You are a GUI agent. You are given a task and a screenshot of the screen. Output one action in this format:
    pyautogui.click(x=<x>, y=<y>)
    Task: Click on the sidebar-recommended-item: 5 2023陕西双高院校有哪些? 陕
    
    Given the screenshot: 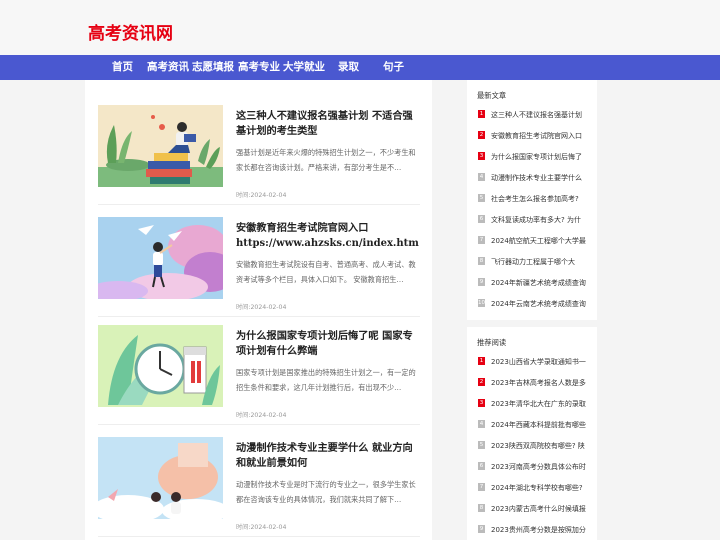 What is the action you would take?
    pyautogui.click(x=535, y=446)
    